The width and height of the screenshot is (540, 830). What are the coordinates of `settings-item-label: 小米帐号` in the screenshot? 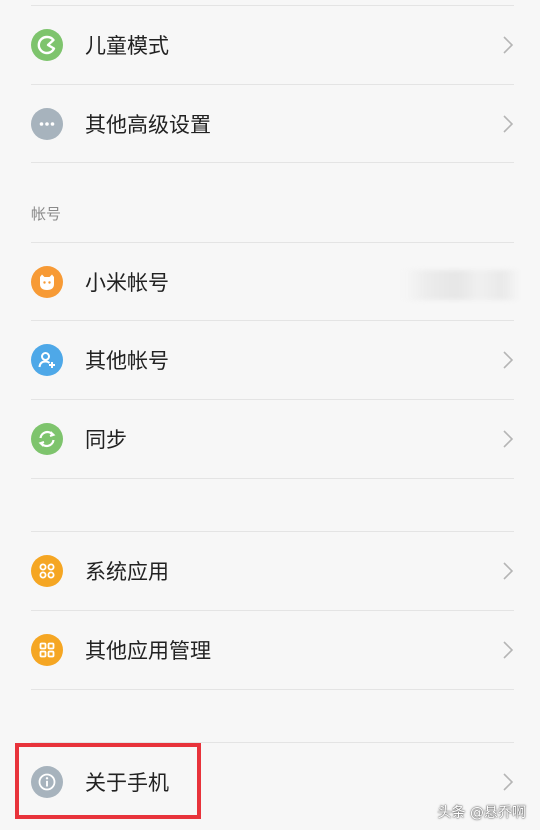 It's located at (127, 283).